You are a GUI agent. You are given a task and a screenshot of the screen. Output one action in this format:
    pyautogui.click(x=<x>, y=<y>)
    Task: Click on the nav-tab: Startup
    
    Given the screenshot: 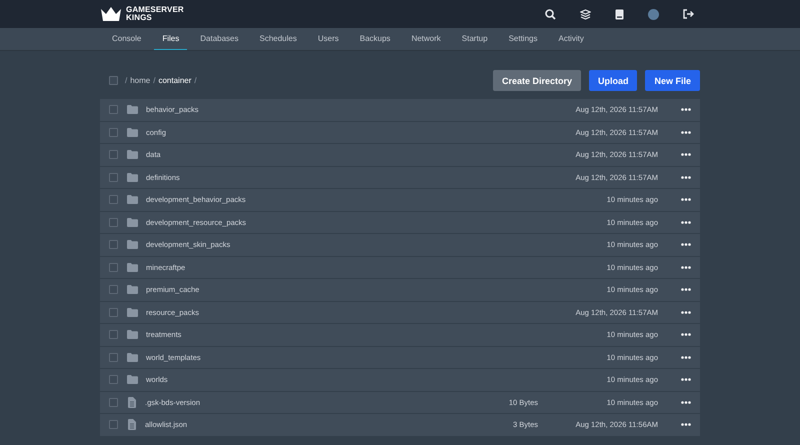 What is the action you would take?
    pyautogui.click(x=475, y=39)
    